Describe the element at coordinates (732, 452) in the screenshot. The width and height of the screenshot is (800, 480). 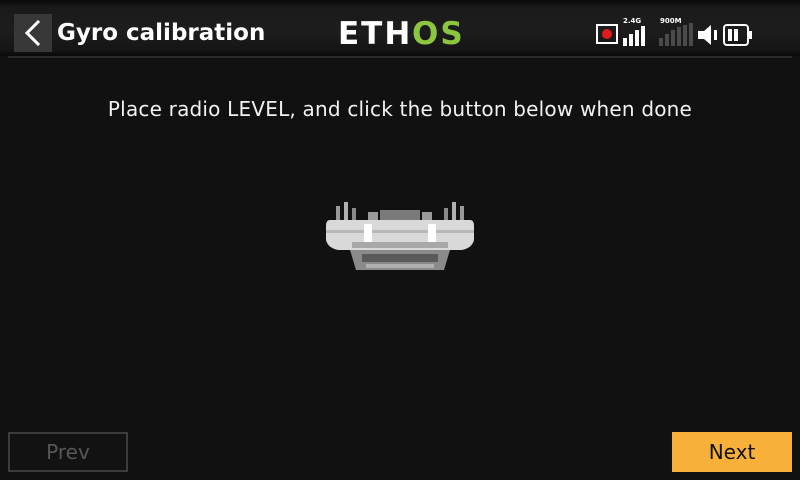
I see `next-button: Next` at that location.